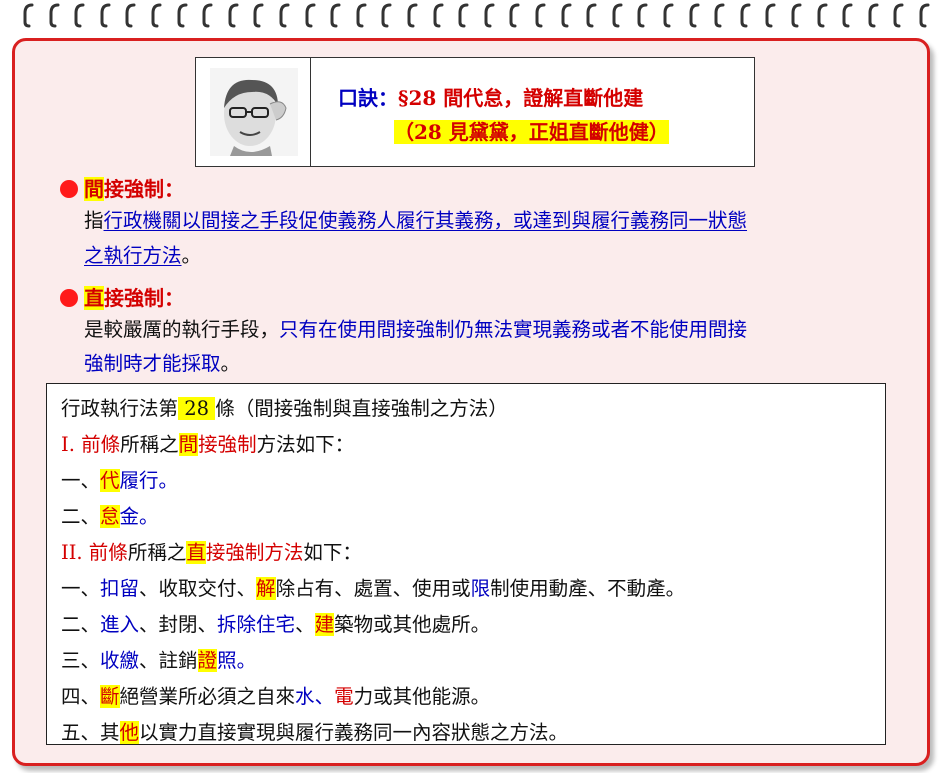  Describe the element at coordinates (415, 330) in the screenshot. I see `direct-desc-line1: 是較嚴厲的執行手段，只有在使用間接強制仍無法實現義務或者不能使用間接` at that location.